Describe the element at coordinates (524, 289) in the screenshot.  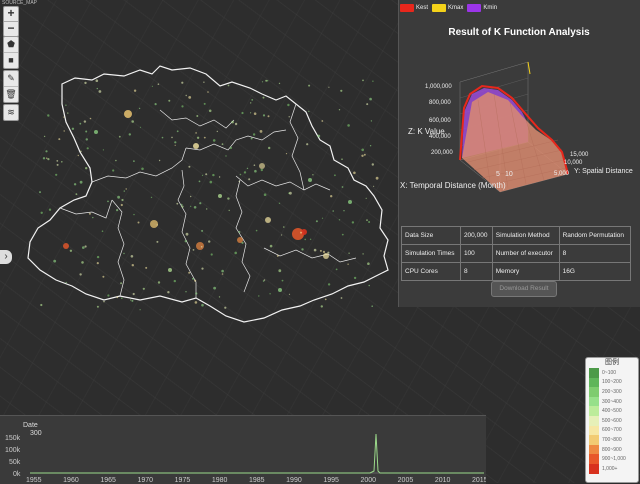
I see `download-result-button: Download Result` at that location.